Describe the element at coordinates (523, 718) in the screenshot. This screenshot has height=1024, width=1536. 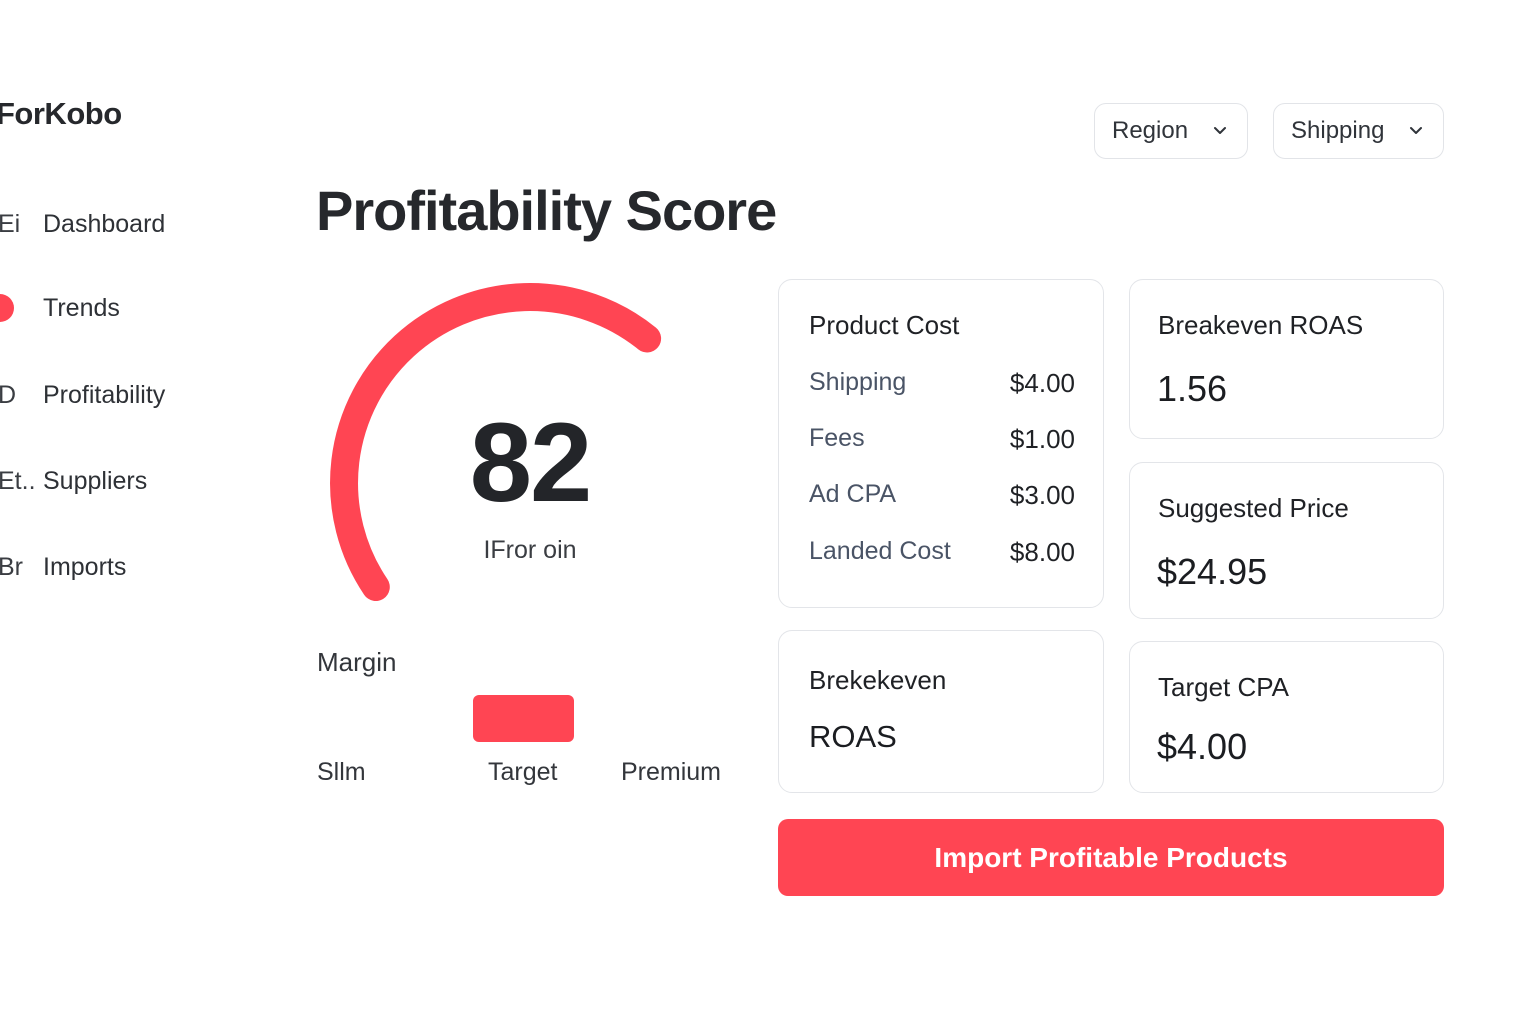
I see `margin-selected-marker` at that location.